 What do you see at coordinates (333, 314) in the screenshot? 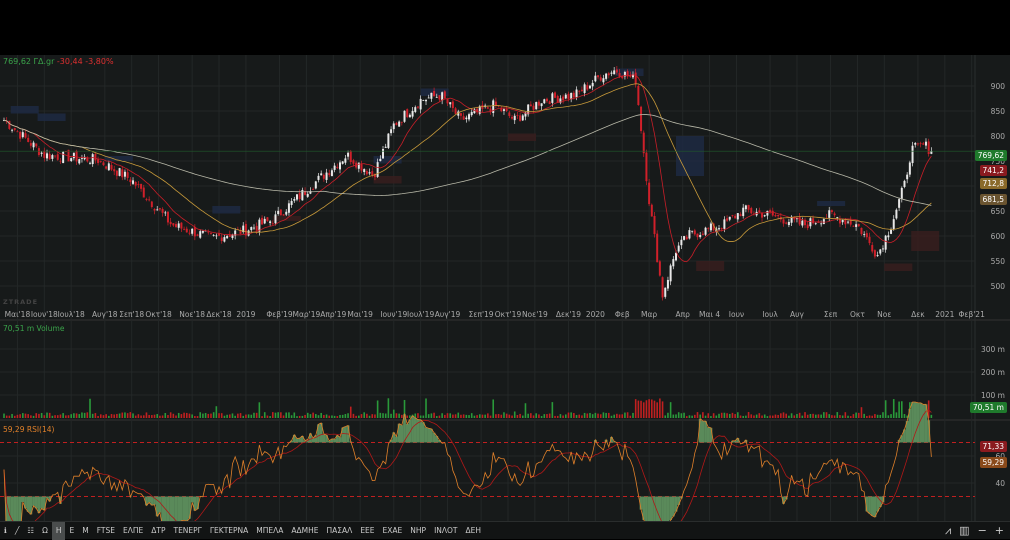
I see `x-tick-label: Απρ'19` at bounding box center [333, 314].